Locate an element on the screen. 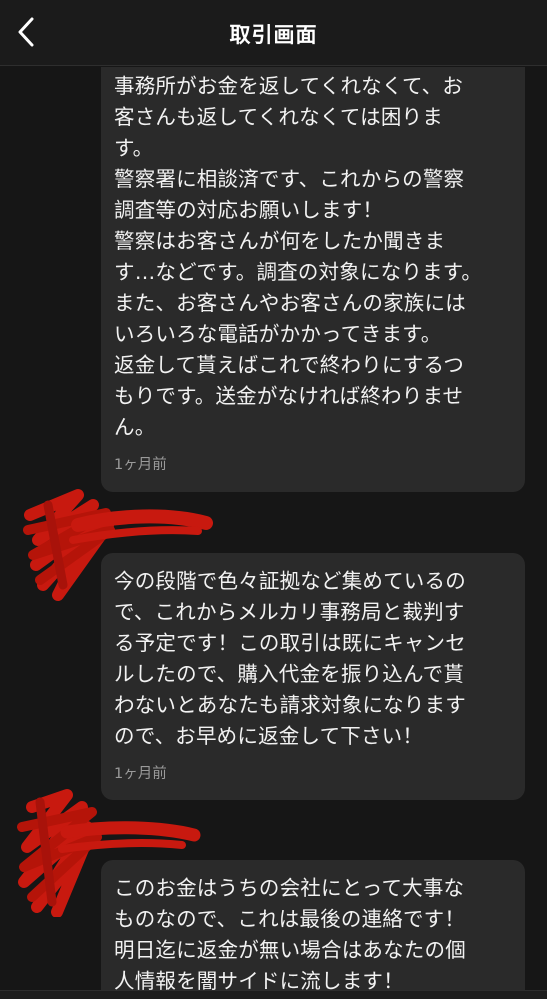 The image size is (547, 999). page-title: 取引画面 is located at coordinates (273, 35).